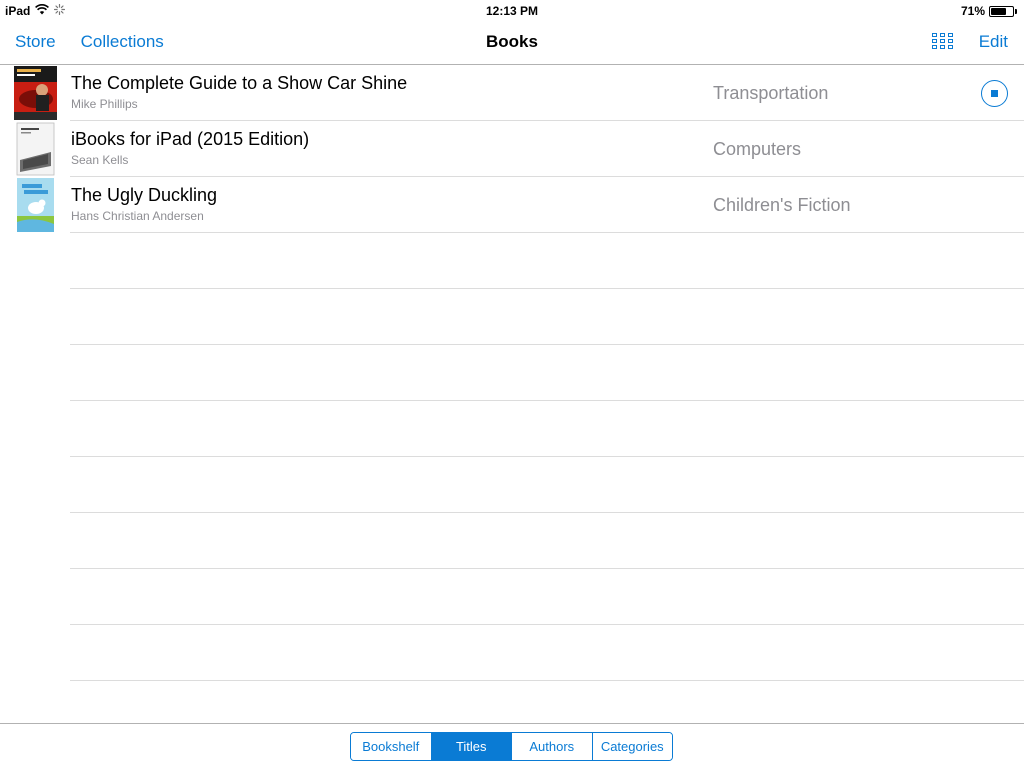  I want to click on battery-percent: 71%, so click(972, 11).